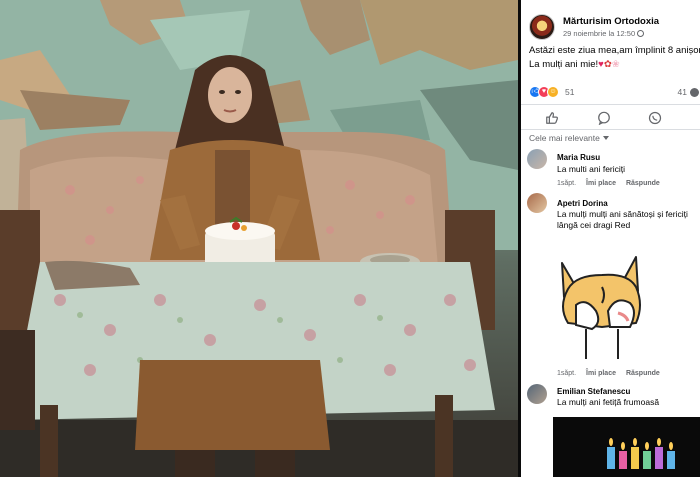  Describe the element at coordinates (641, 33) in the screenshot. I see `globe-icon` at that location.